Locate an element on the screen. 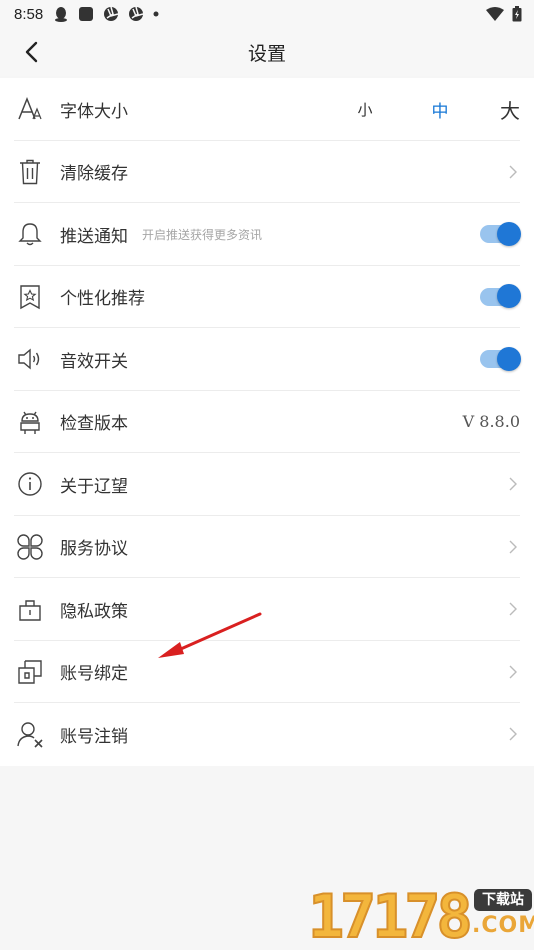  chevron-left-icon is located at coordinates (32, 52).